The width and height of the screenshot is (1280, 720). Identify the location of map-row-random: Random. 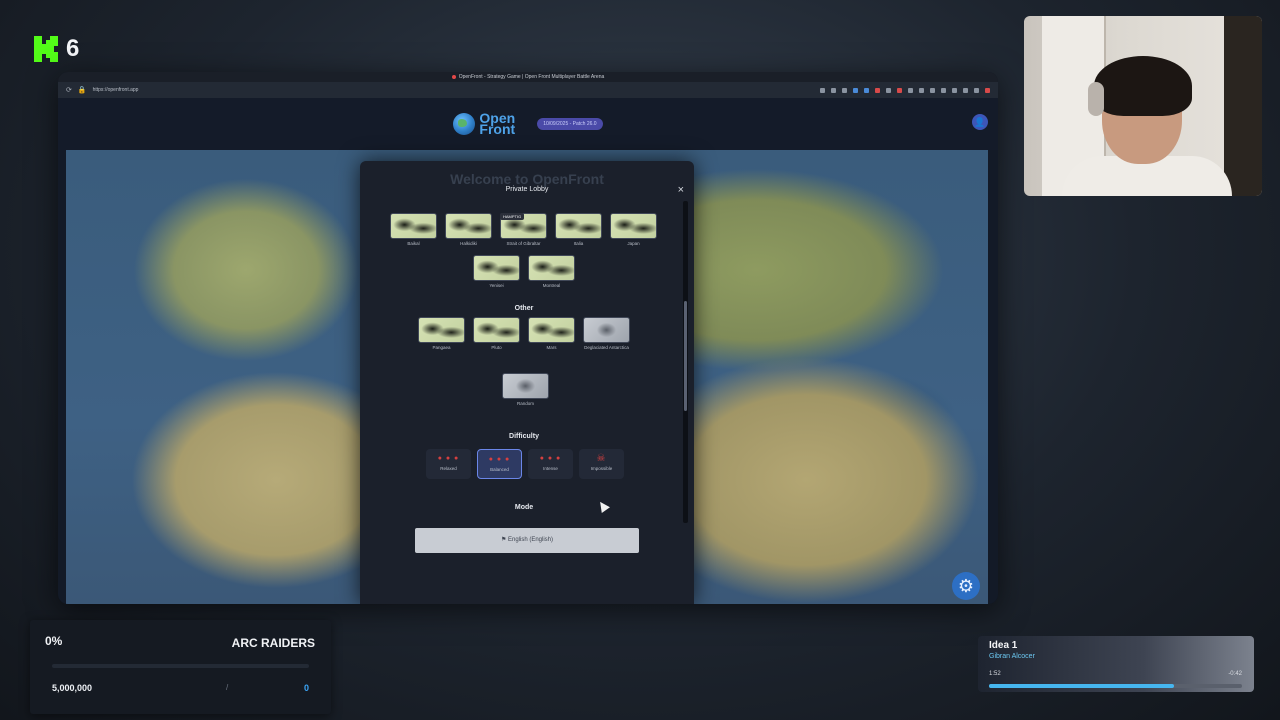
(525, 390).